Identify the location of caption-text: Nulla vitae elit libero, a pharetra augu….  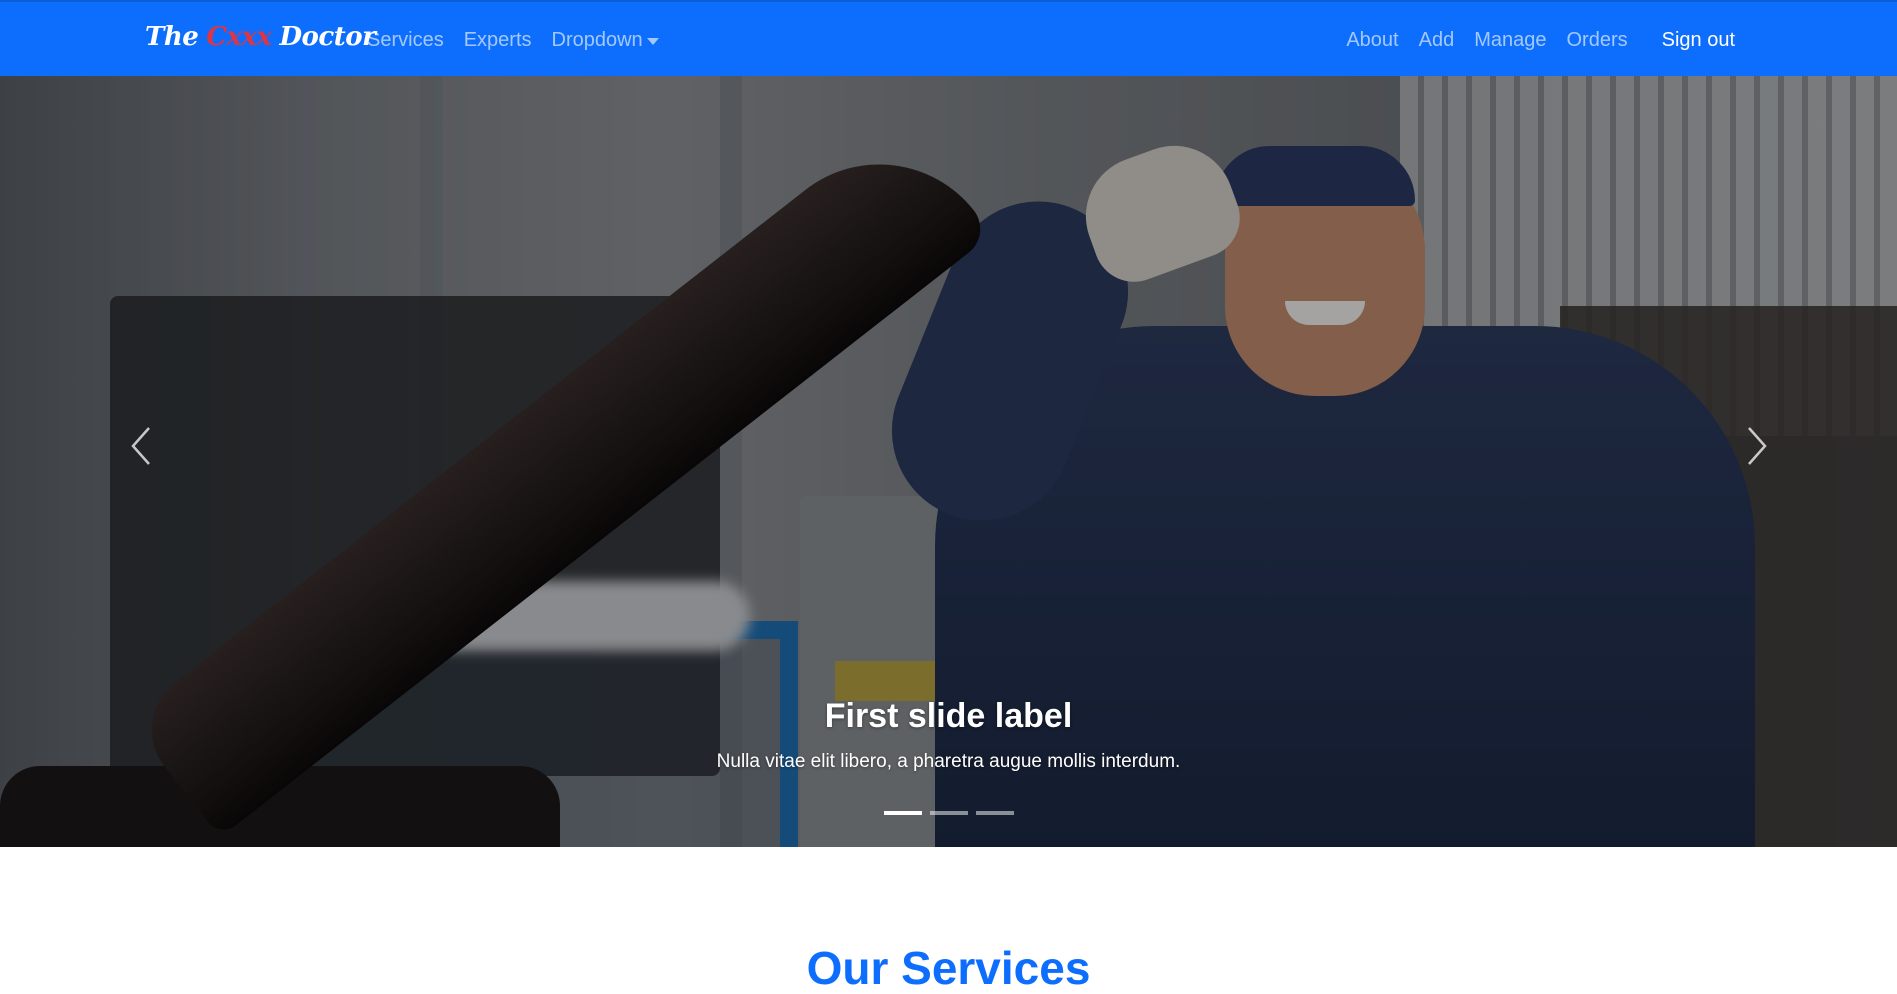
(948, 761).